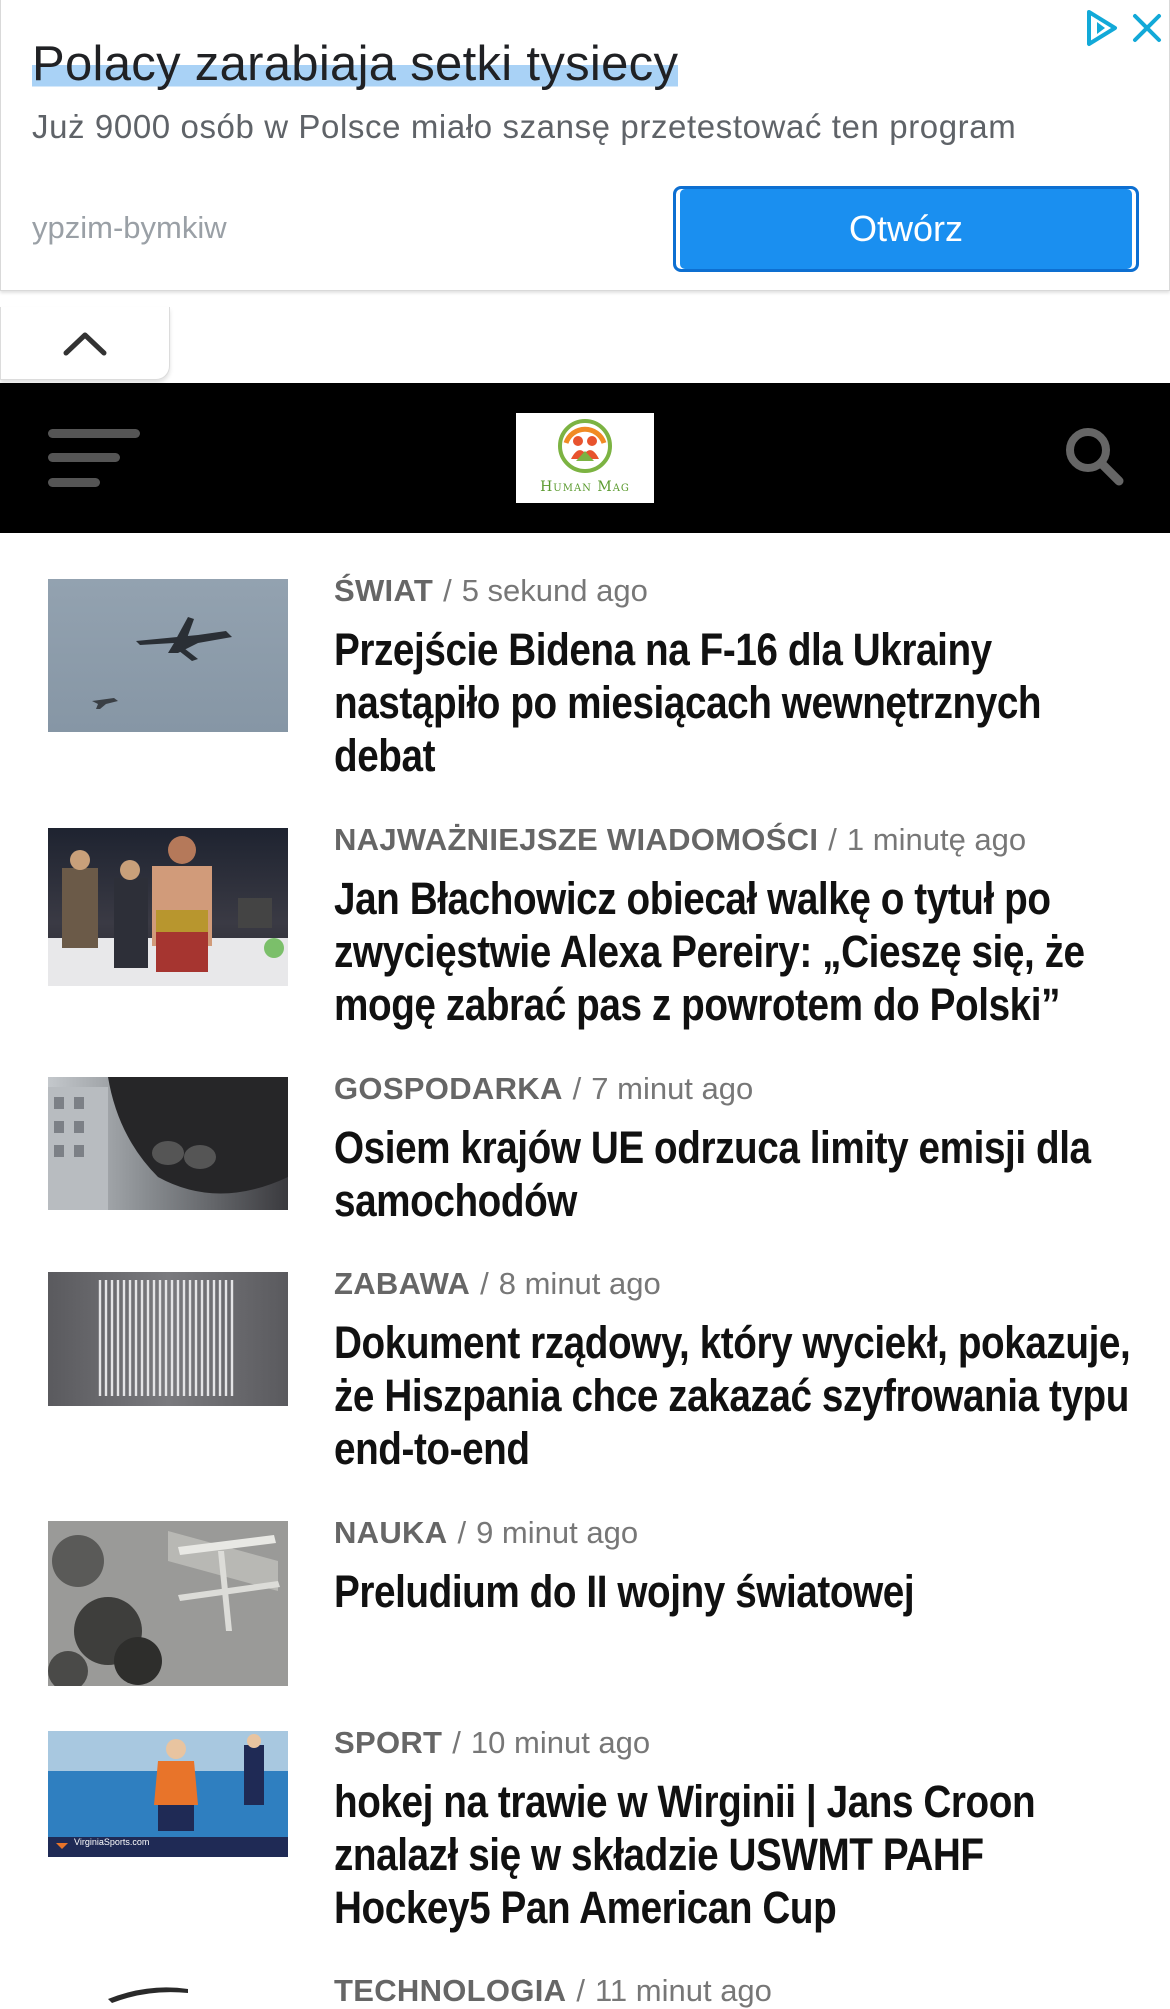 This screenshot has height=2009, width=1170. Describe the element at coordinates (576, 839) in the screenshot. I see `article-category: NAJWAŻNIEJSZE WIADOMOŚCI` at that location.